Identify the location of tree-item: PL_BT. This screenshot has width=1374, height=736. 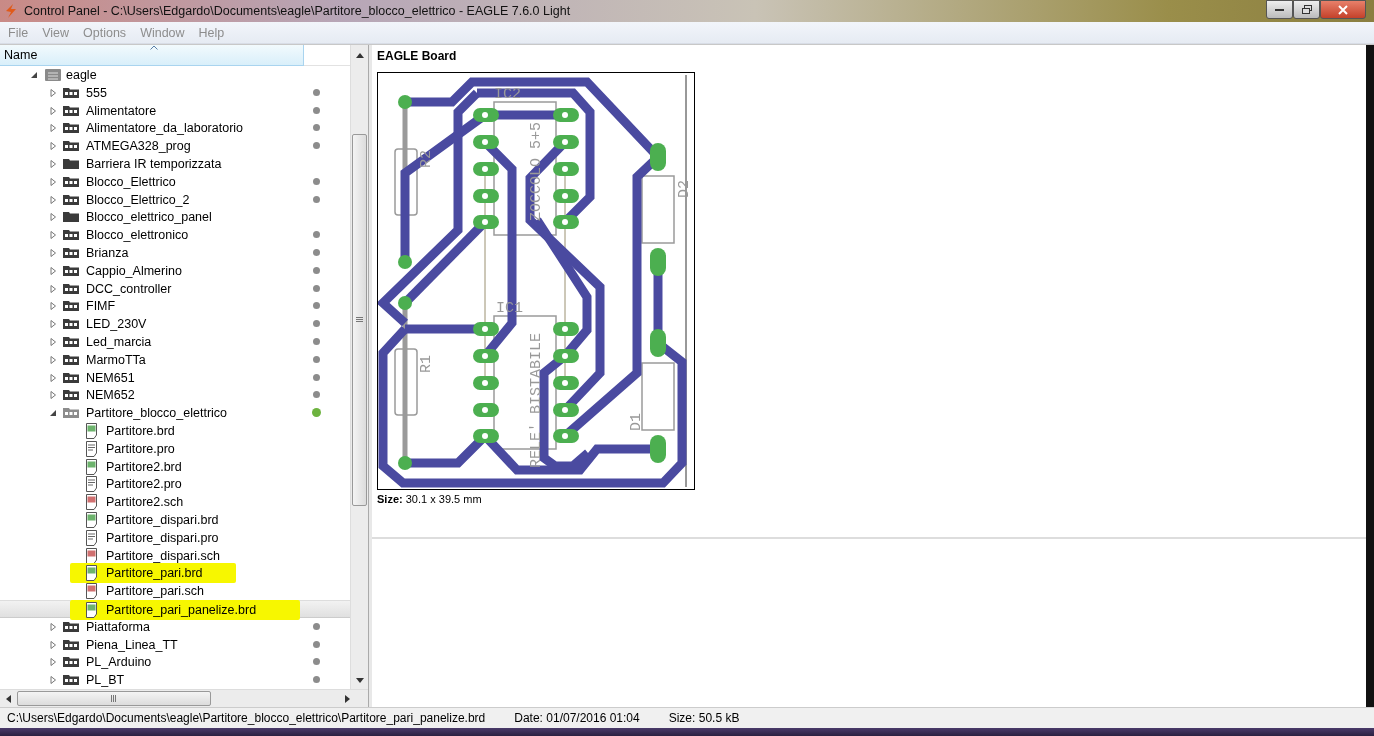
(175, 680).